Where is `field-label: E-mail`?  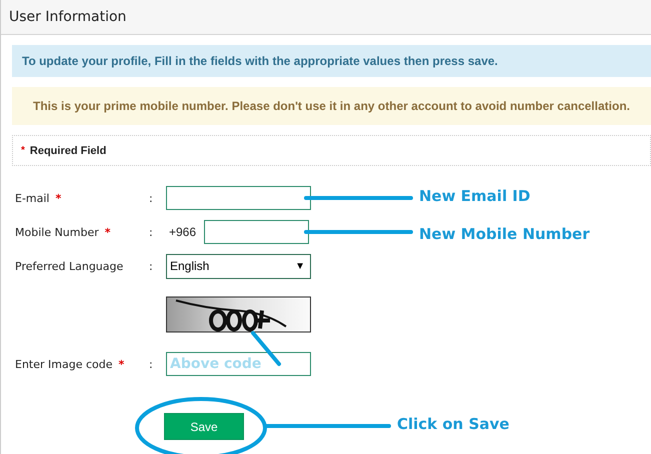
field-label: E-mail is located at coordinates (32, 198).